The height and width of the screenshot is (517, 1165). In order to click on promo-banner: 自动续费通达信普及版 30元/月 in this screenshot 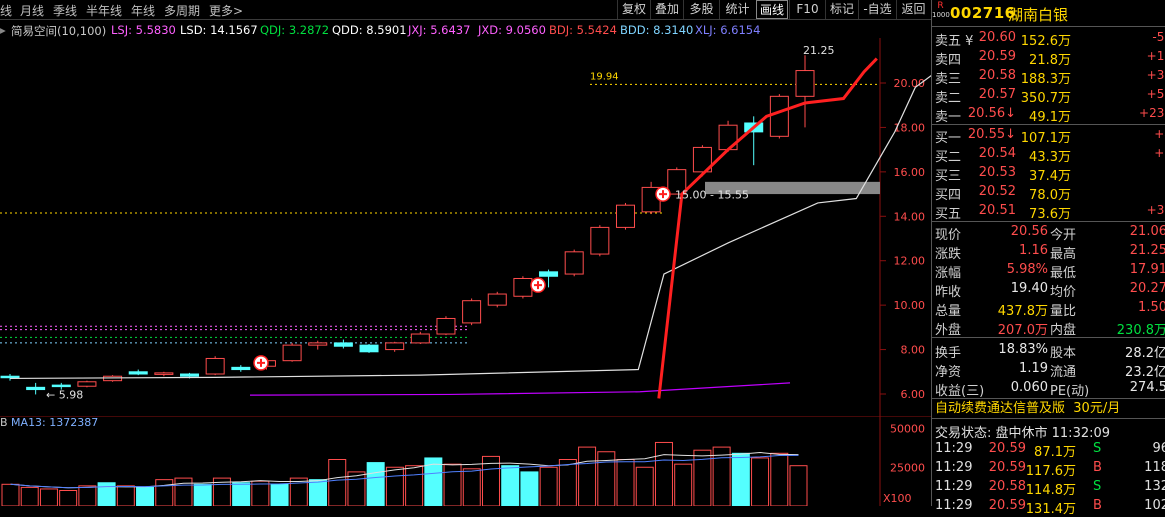, I will do `click(1048, 408)`.